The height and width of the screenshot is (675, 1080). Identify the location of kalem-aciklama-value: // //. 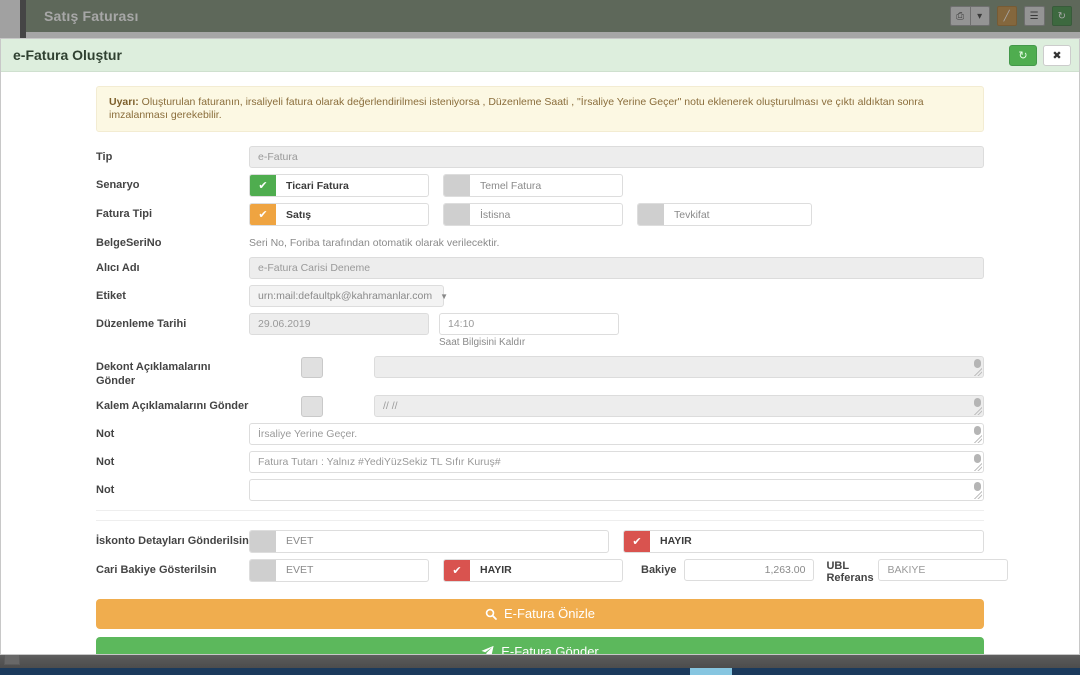
(390, 405).